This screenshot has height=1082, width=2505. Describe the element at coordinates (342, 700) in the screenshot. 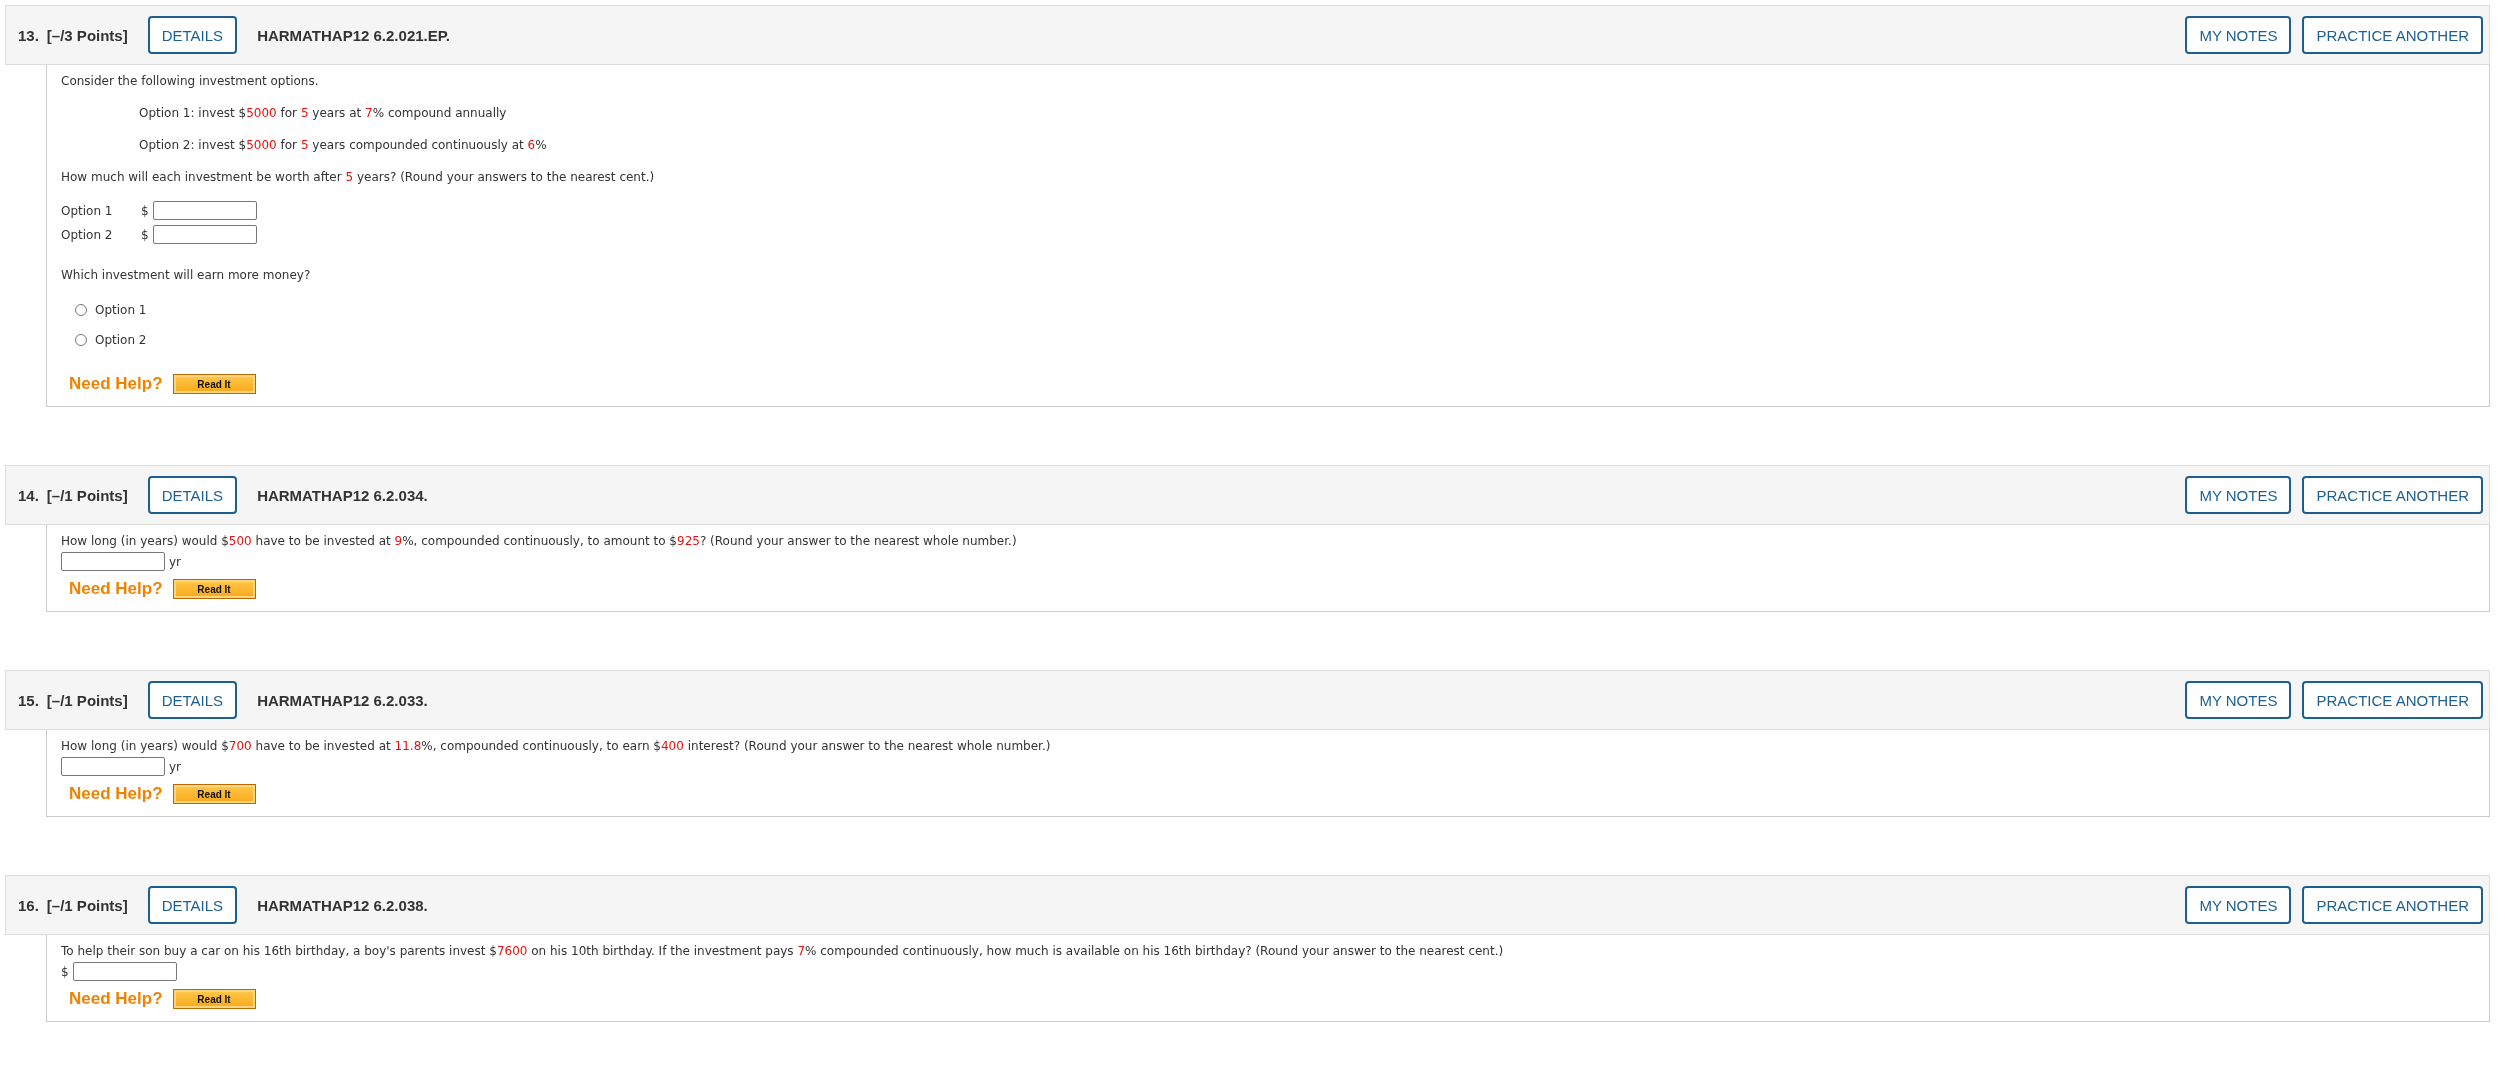

I see `problem-code: HARMATHAP12 6.2.033.` at that location.